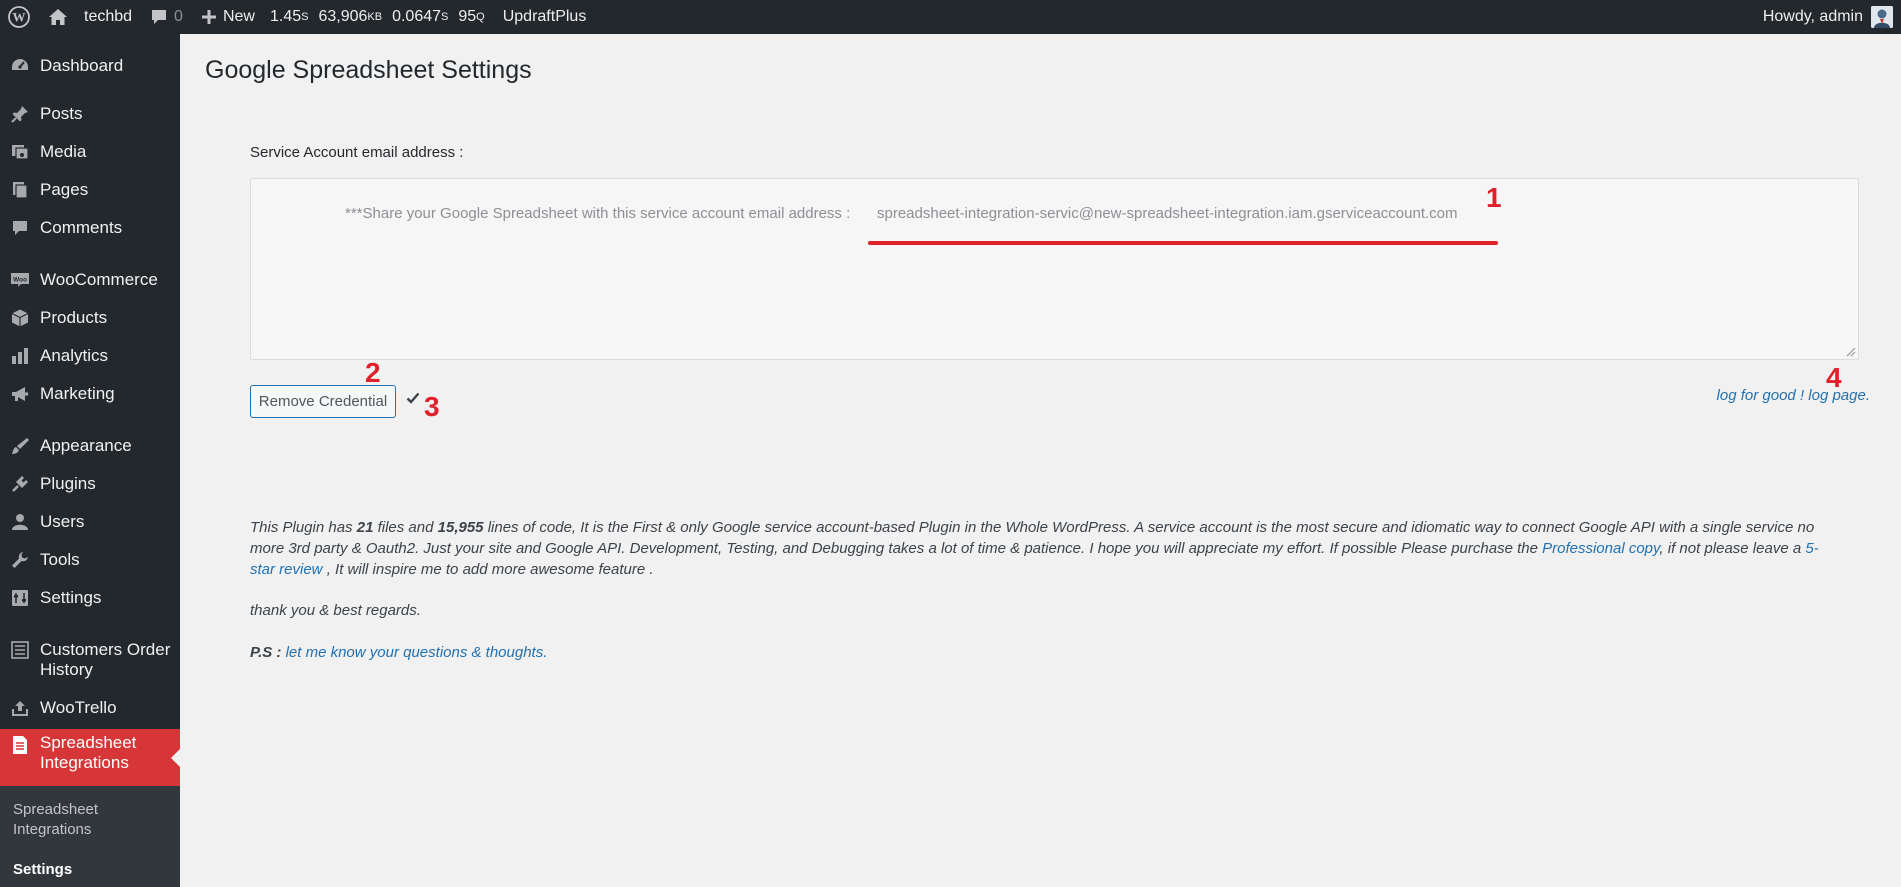 This screenshot has width=1901, height=887. I want to click on upload-icon, so click(20, 708).